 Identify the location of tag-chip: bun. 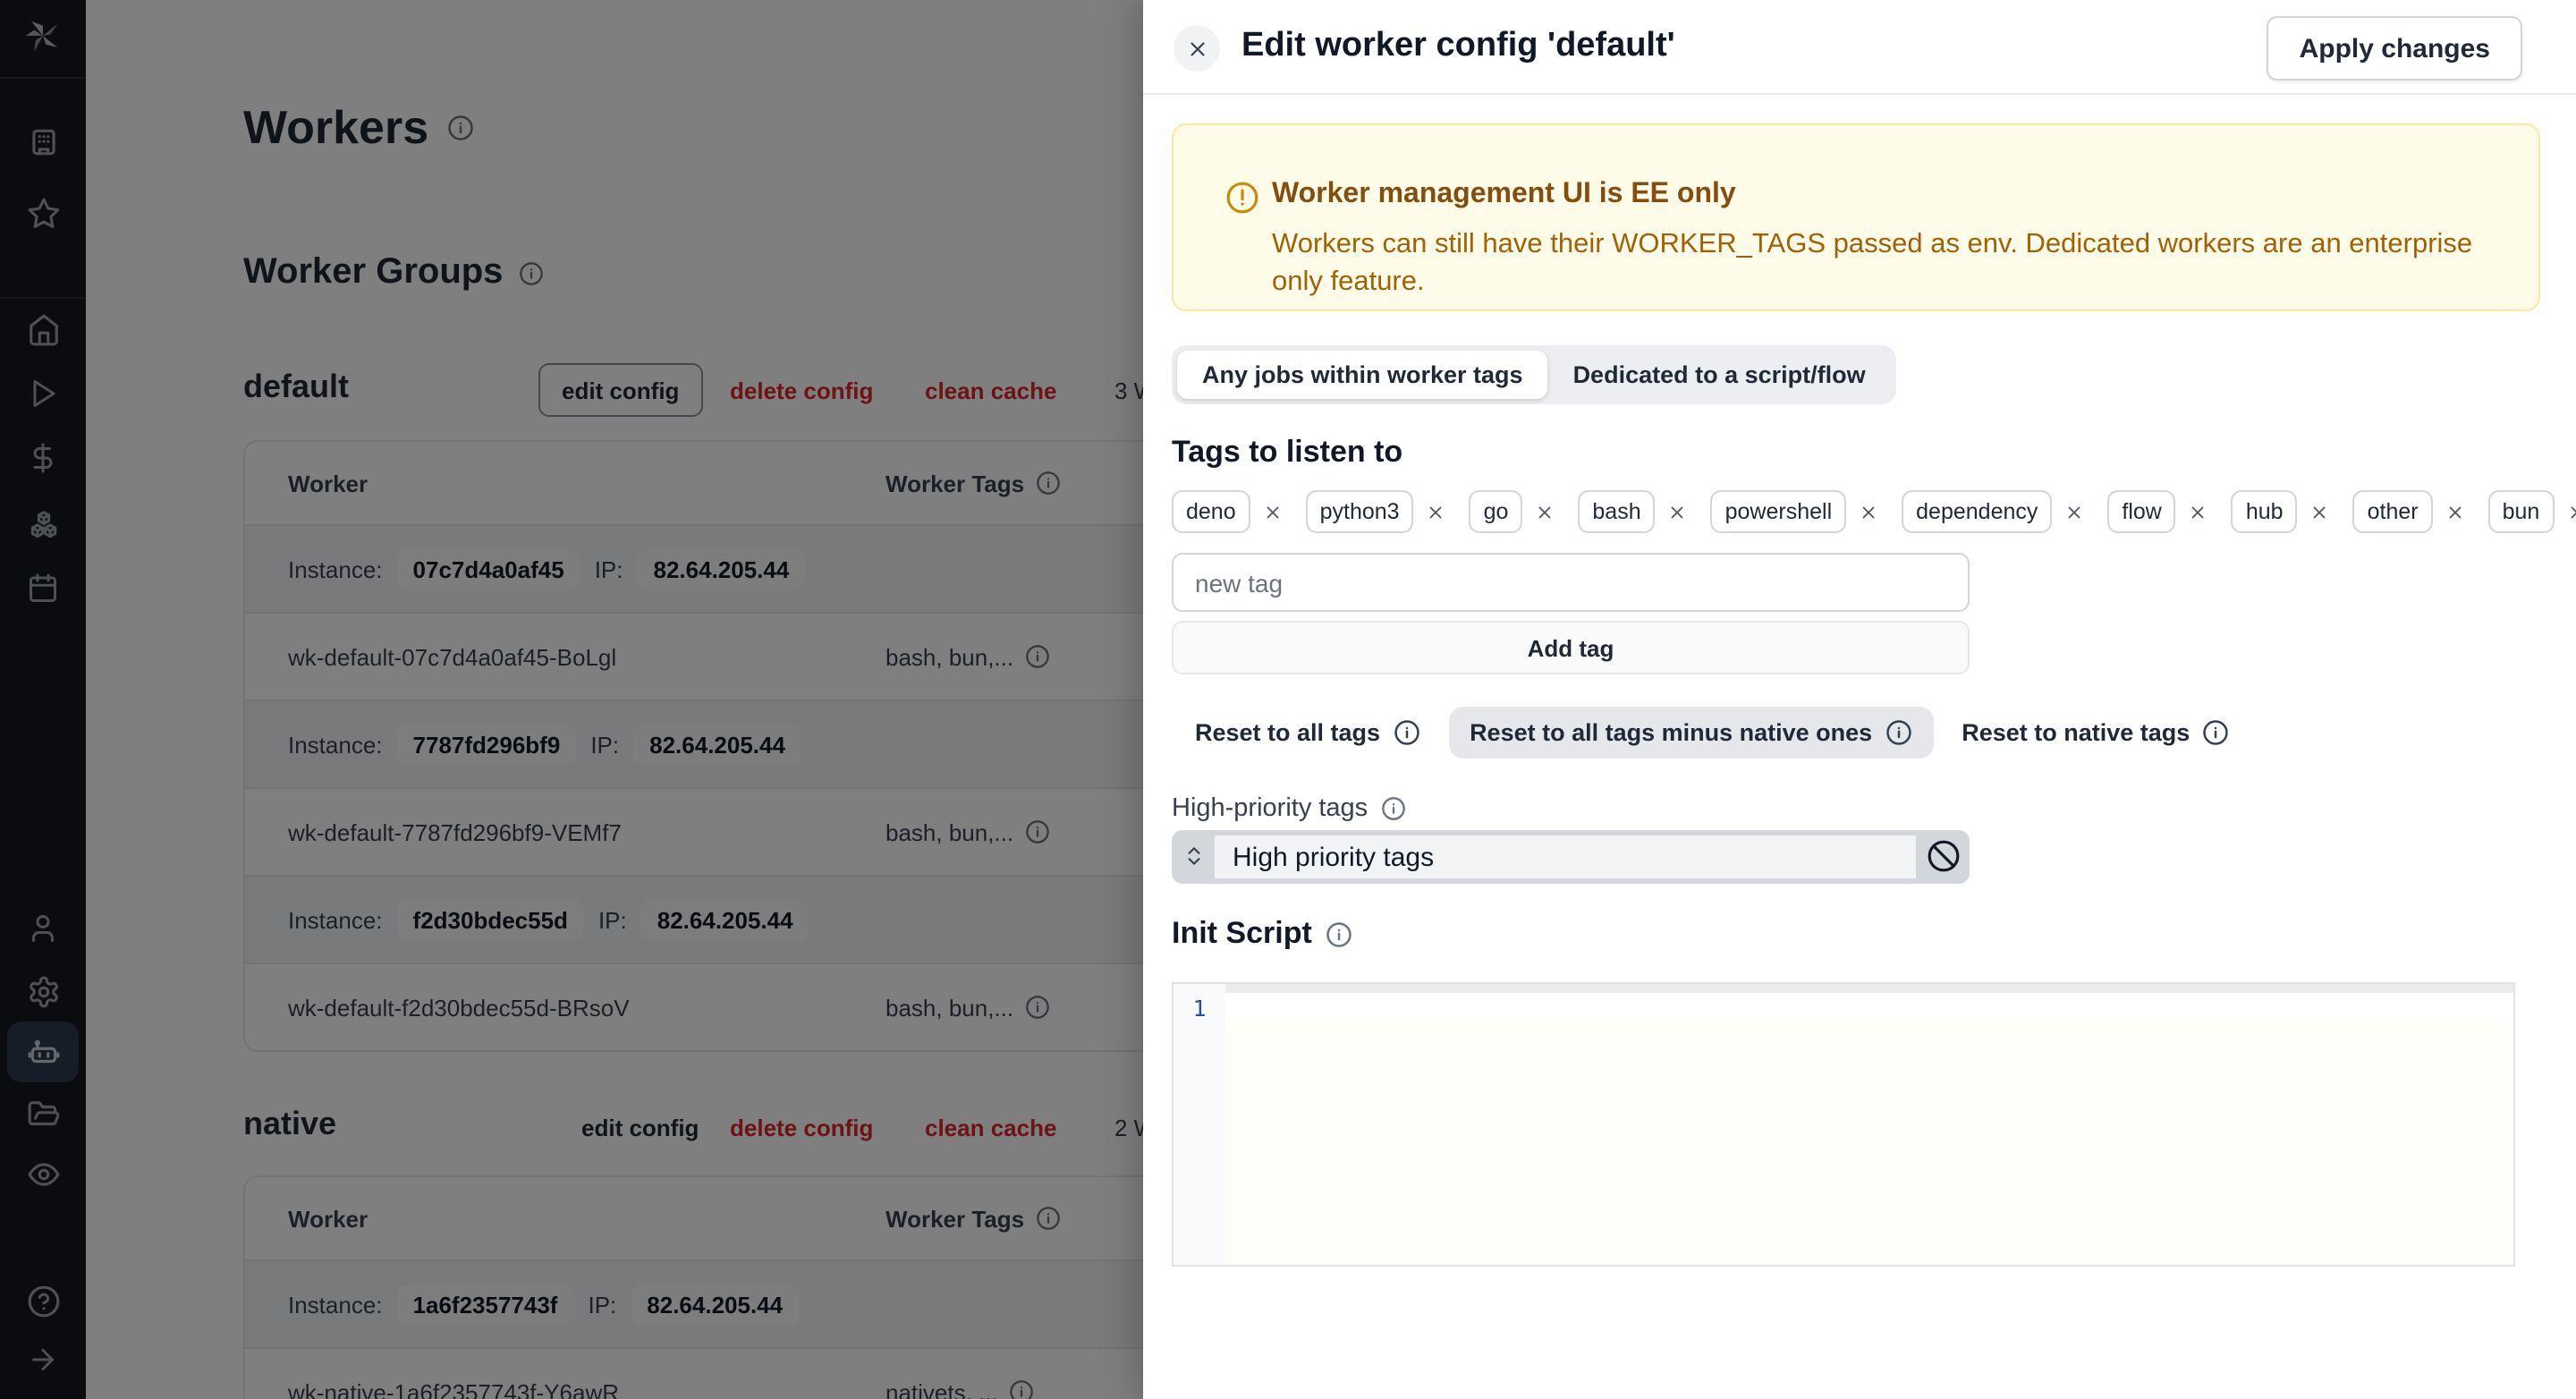
(2531, 511).